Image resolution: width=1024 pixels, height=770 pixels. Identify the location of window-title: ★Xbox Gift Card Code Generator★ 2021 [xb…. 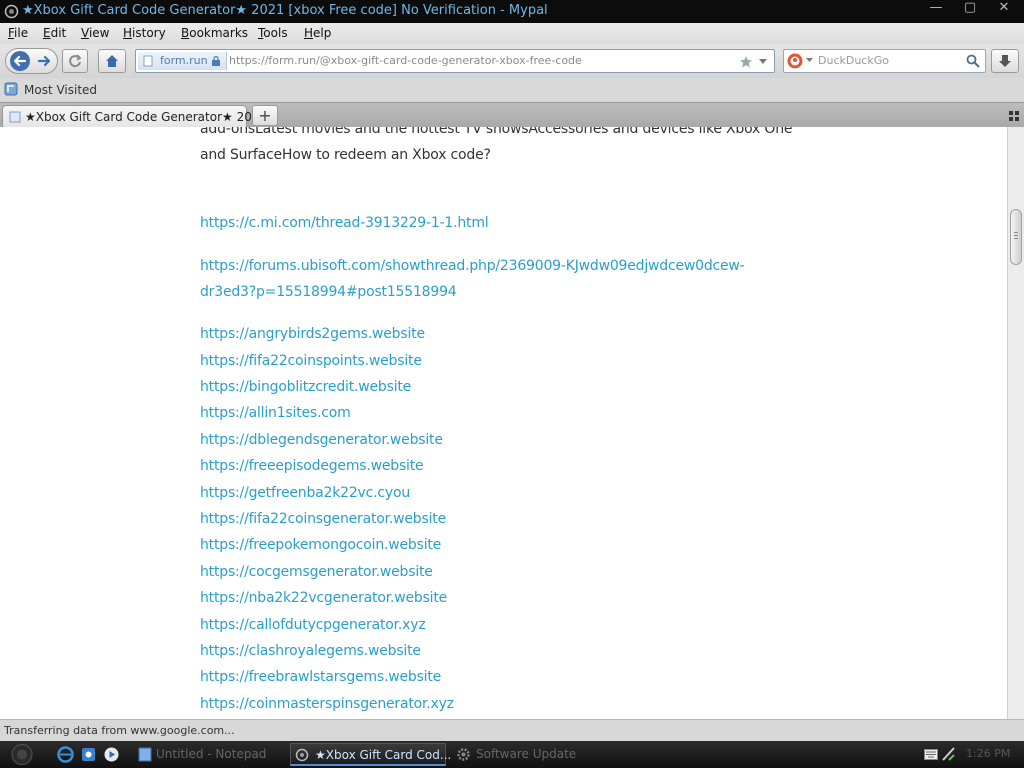
(285, 10).